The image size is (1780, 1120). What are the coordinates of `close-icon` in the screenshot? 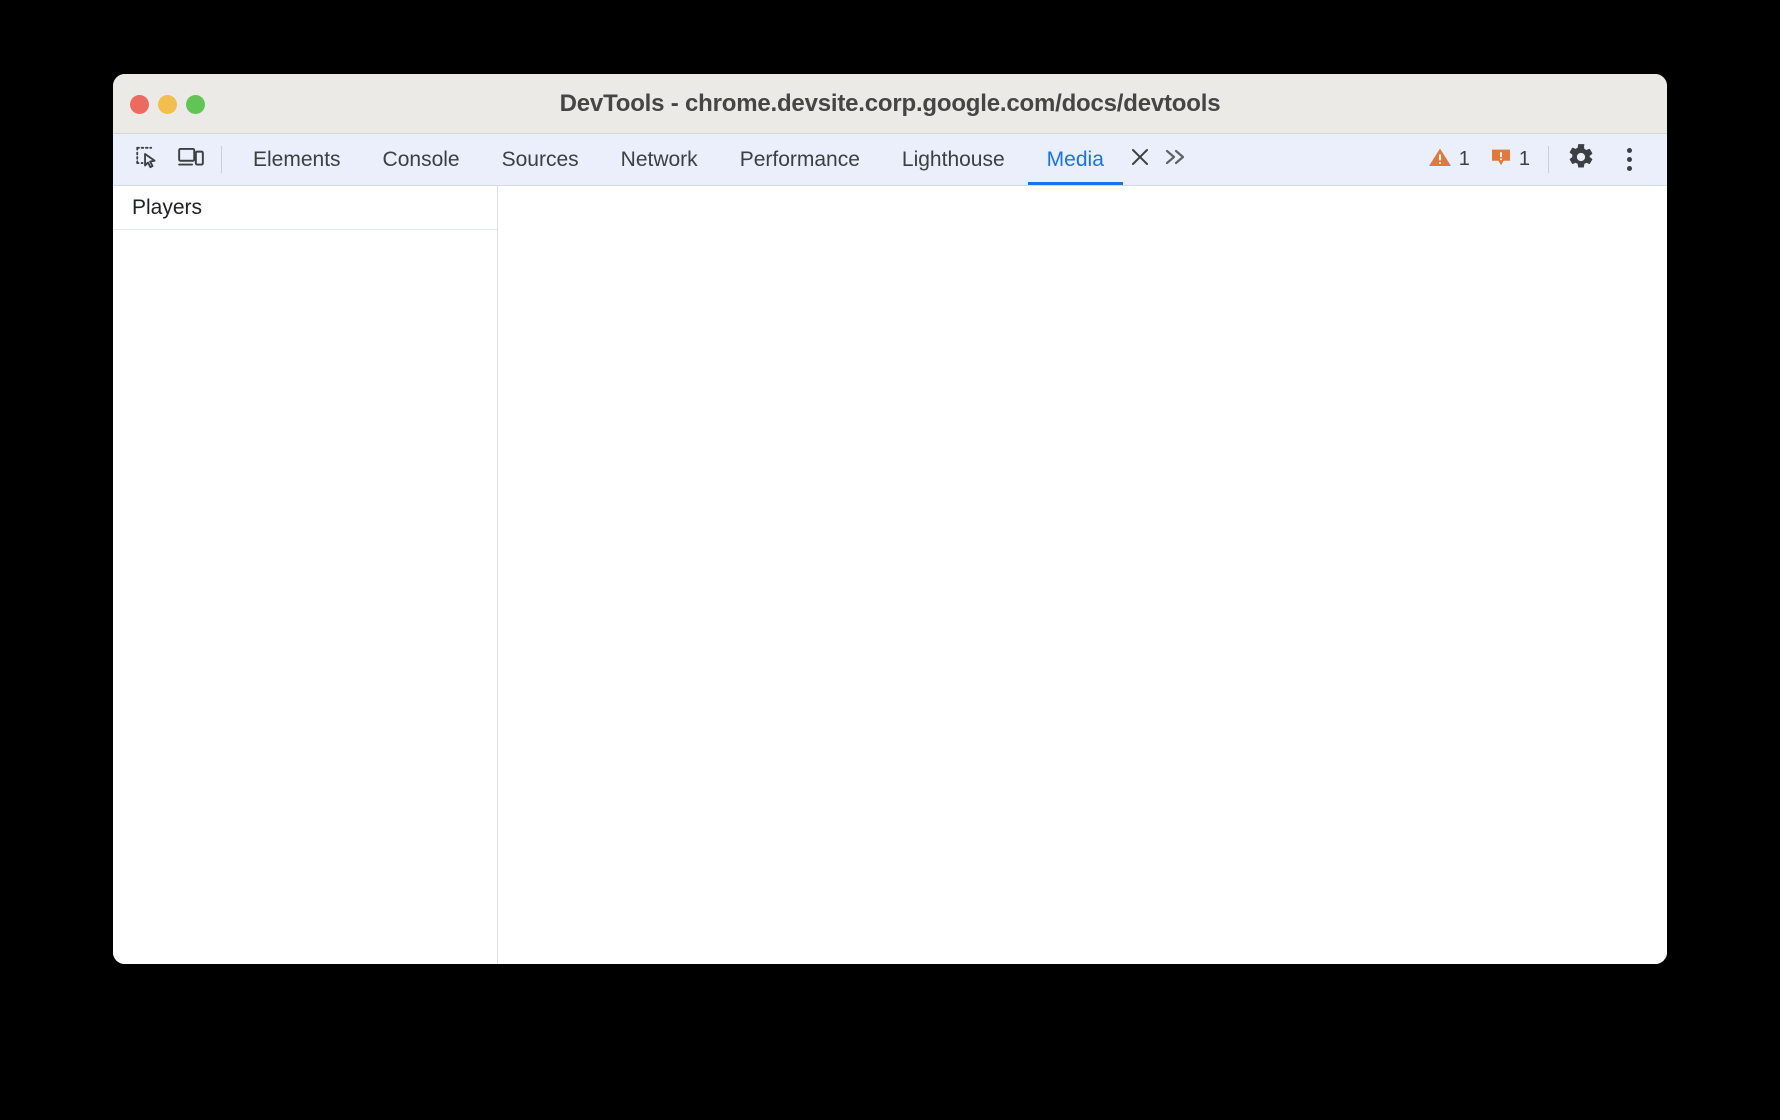 It's located at (1140, 159).